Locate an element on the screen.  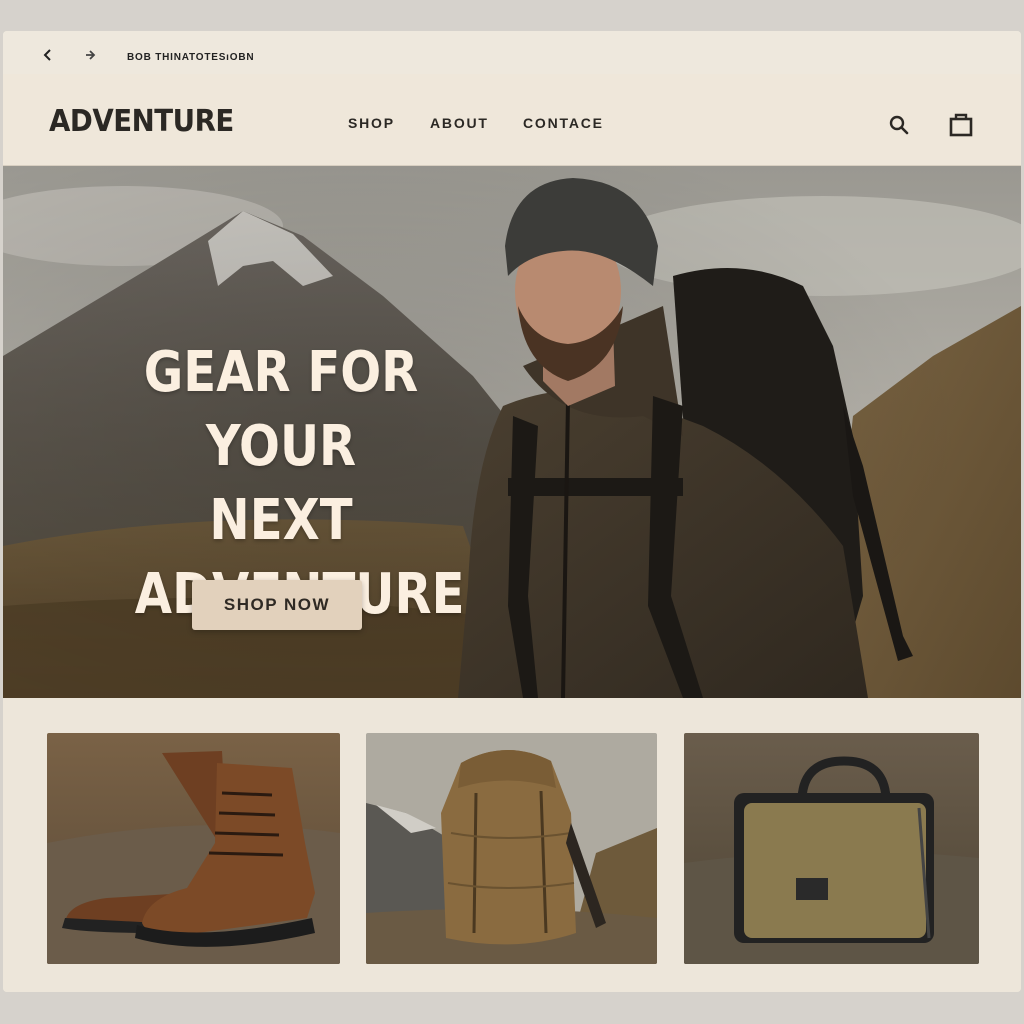
hiking-boots-image is located at coordinates (193, 848).